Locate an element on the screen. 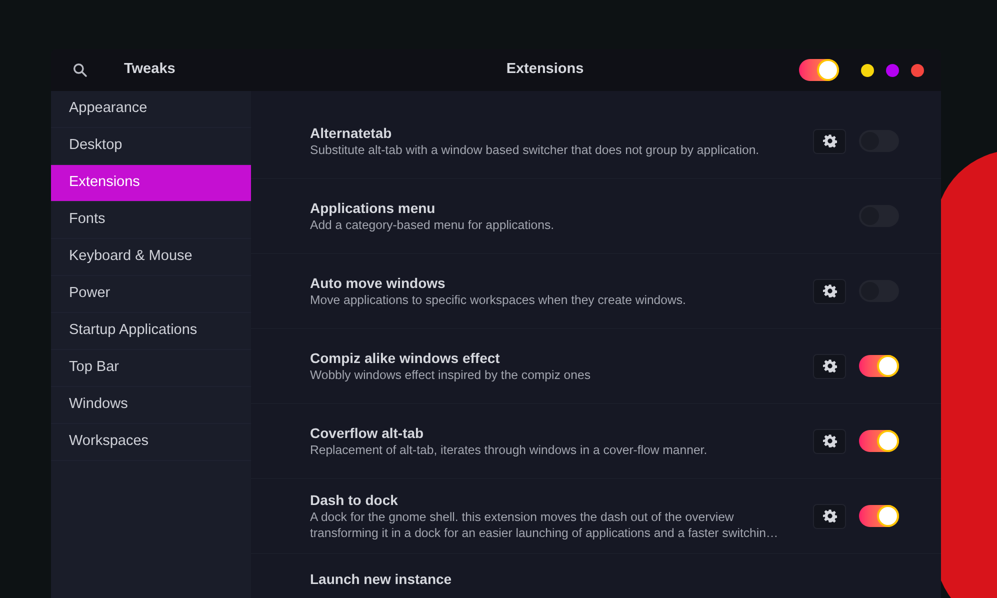 This screenshot has width=997, height=598. search-icon is located at coordinates (80, 70).